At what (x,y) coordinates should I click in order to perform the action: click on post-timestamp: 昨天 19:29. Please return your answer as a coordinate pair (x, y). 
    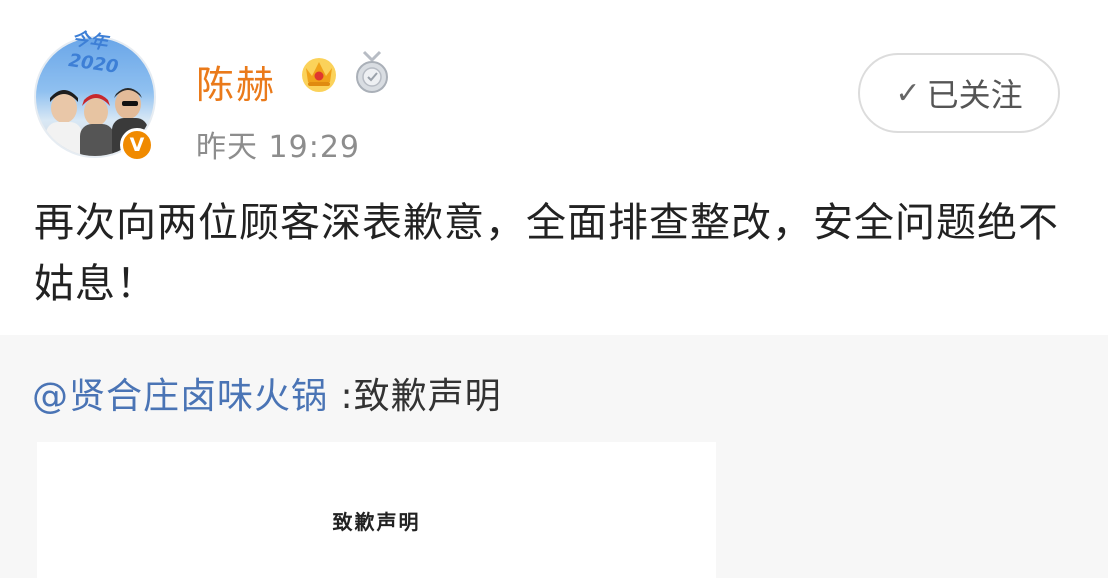
    Looking at the image, I should click on (278, 147).